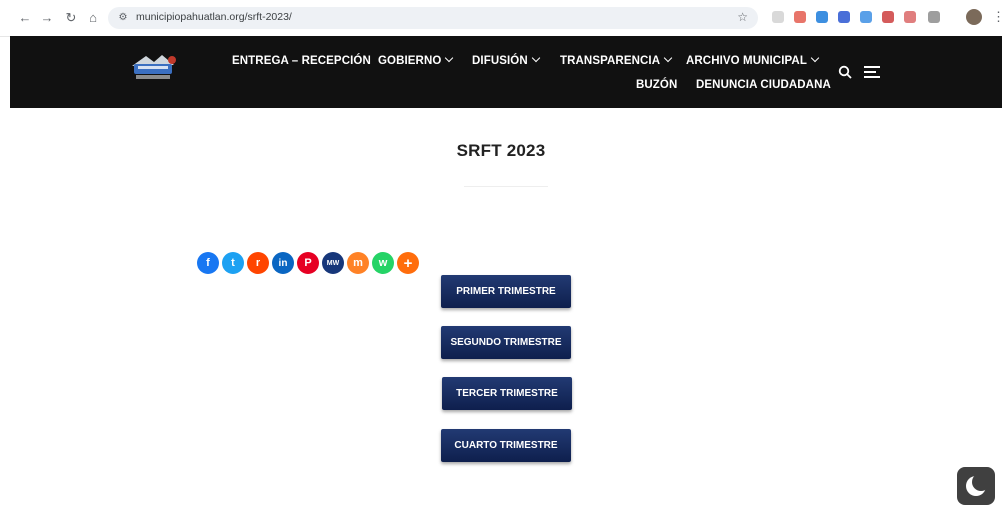 This screenshot has height=510, width=1002. I want to click on nav-label: TRANSPARENCIA, so click(610, 61).